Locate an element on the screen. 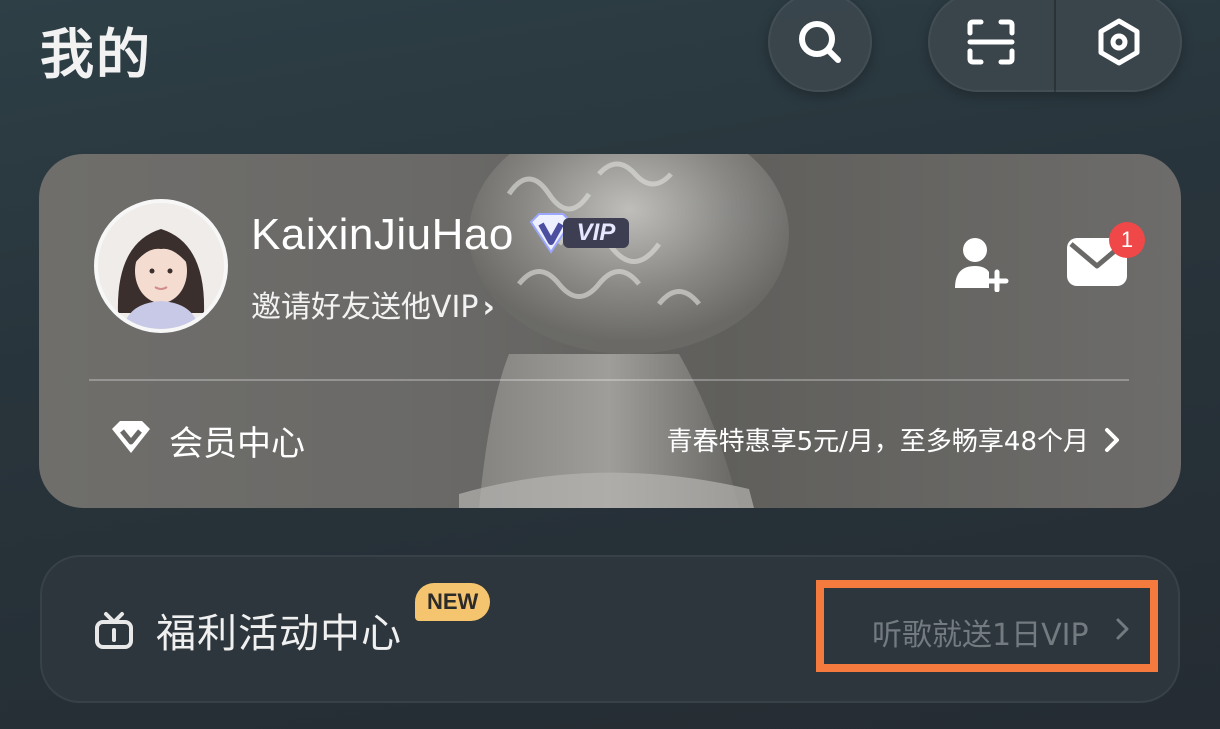 This screenshot has width=1220, height=729. unread-badge: 1 is located at coordinates (1127, 240).